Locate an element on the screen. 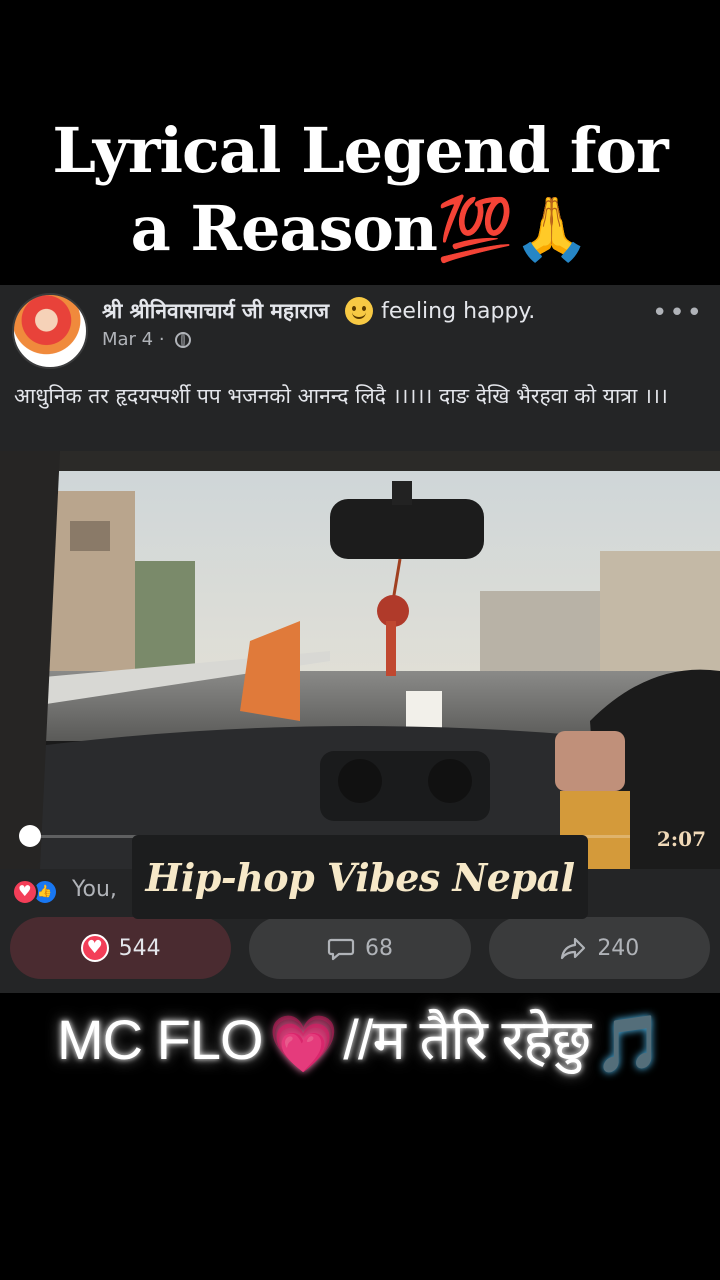 This screenshot has width=720, height=1280. comment-icon is located at coordinates (341, 949).